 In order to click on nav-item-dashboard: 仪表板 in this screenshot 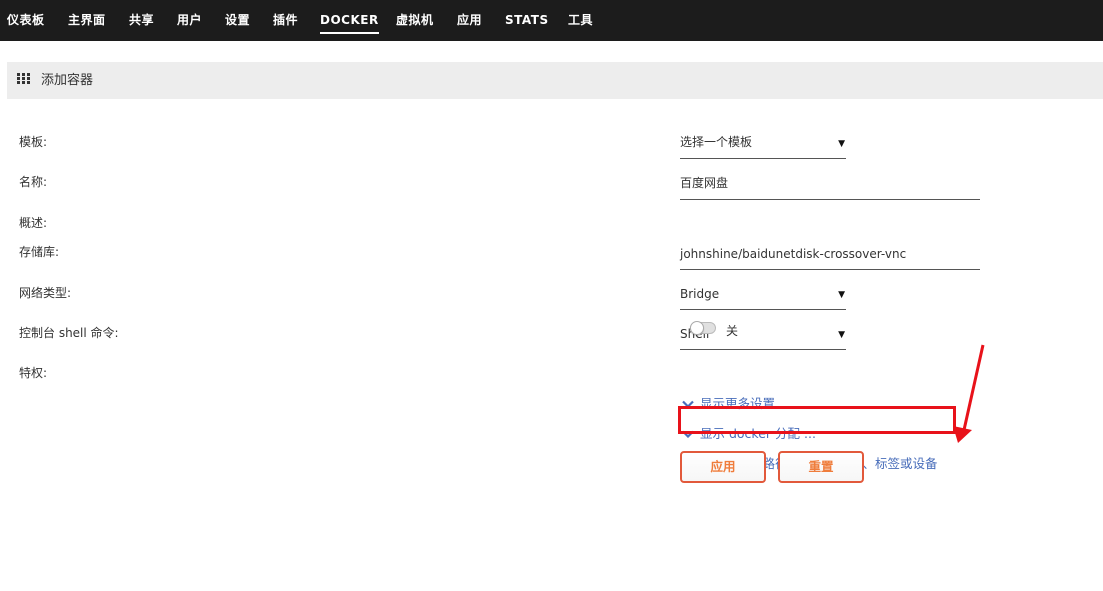, I will do `click(26, 20)`.